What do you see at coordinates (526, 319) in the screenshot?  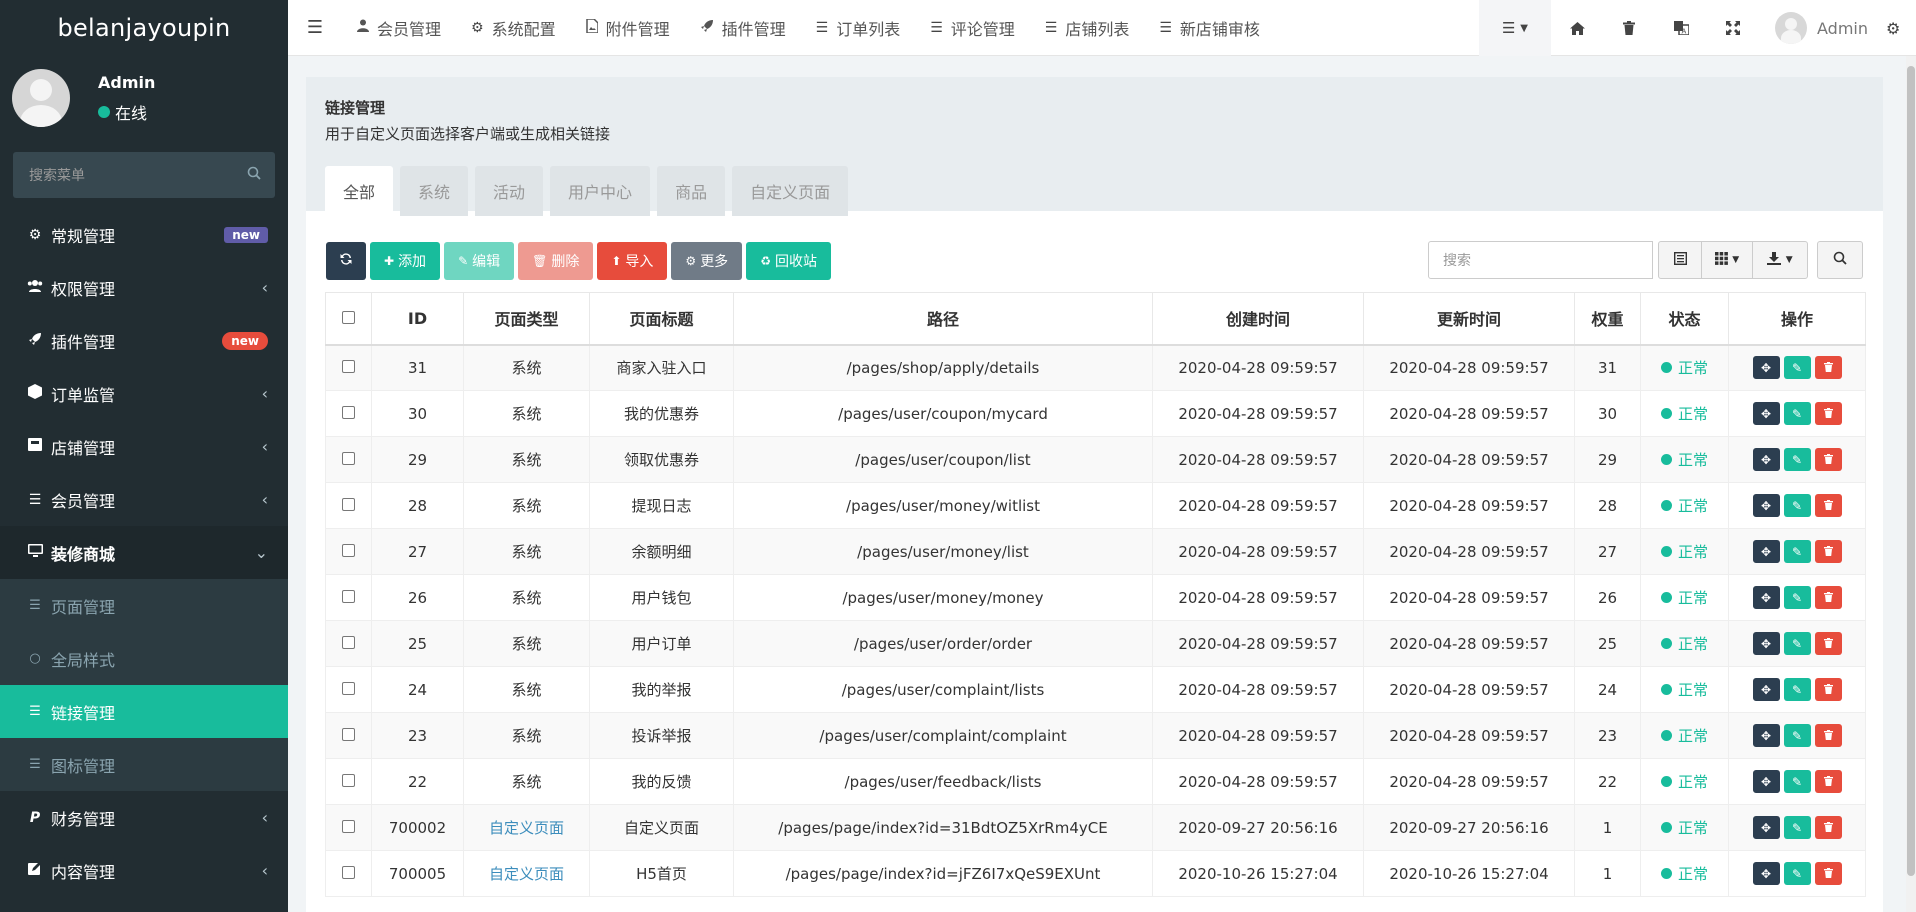 I see `col-header: 页面类型` at bounding box center [526, 319].